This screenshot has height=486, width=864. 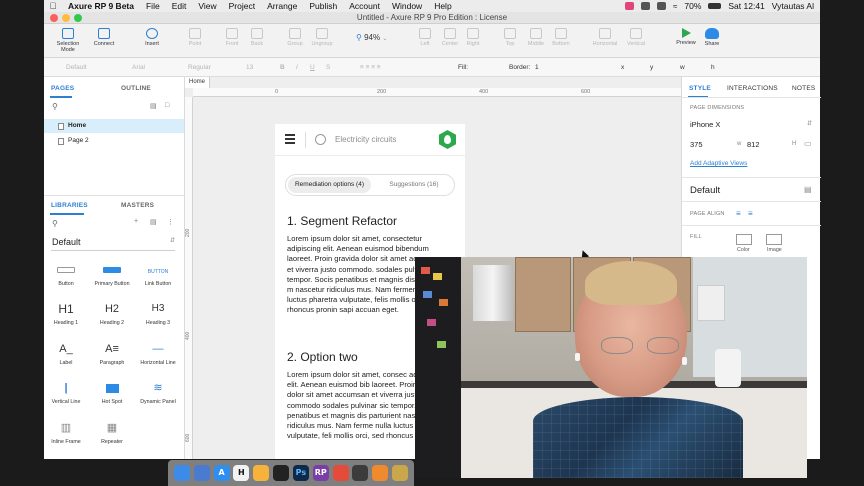 What do you see at coordinates (66, 18) in the screenshot?
I see `minimize-window-icon` at bounding box center [66, 18].